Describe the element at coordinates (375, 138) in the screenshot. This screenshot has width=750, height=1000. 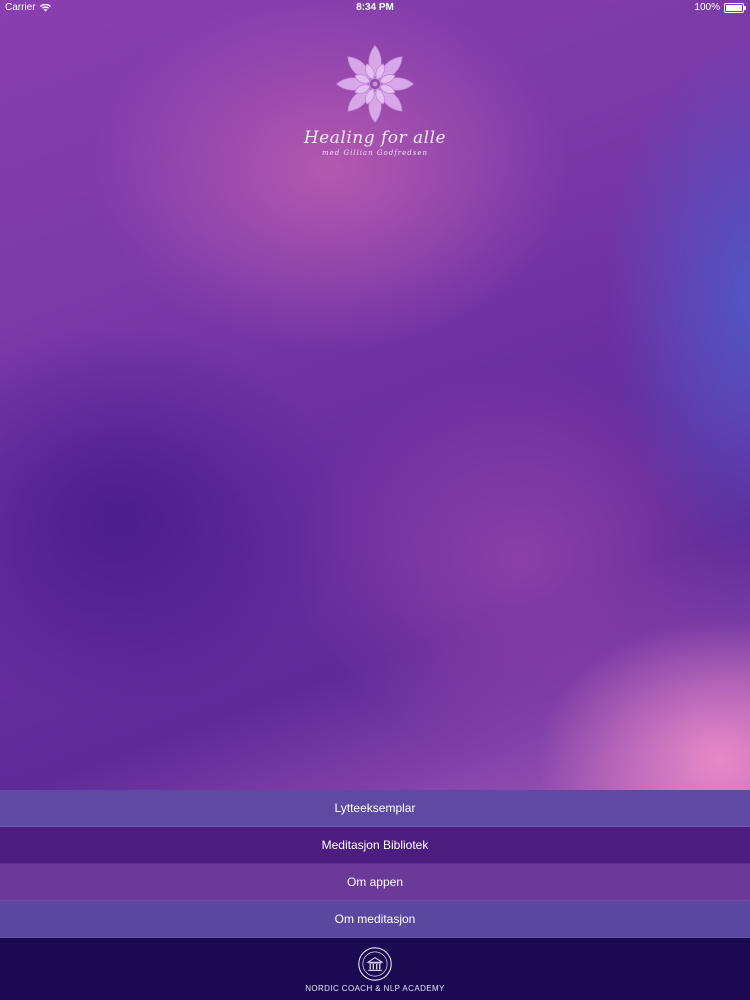
I see `app-title: Healing for alle` at that location.